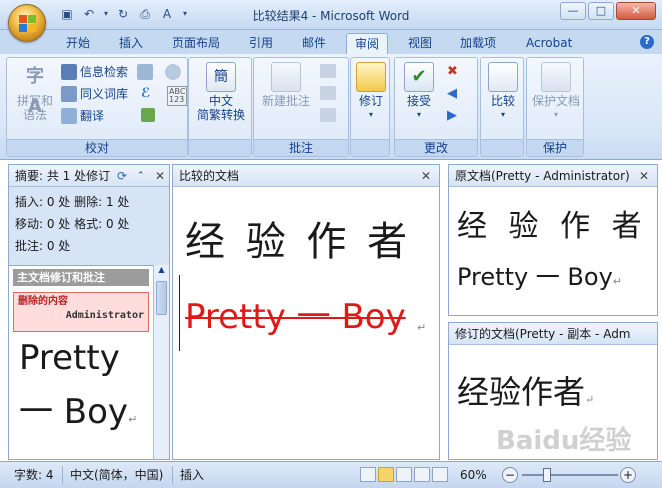  Describe the element at coordinates (94, 94) in the screenshot. I see `thesaurus-button: 同义词库` at that location.